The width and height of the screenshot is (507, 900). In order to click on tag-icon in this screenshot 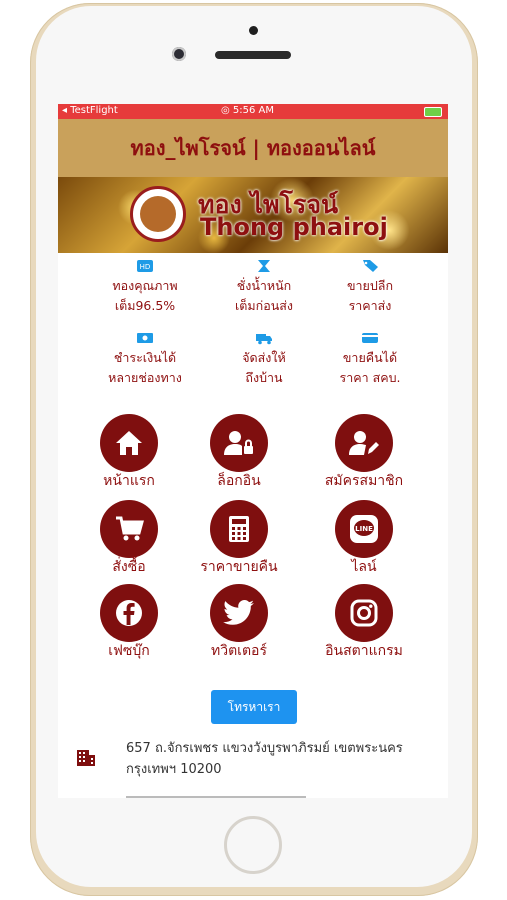, I will do `click(370, 266)`.